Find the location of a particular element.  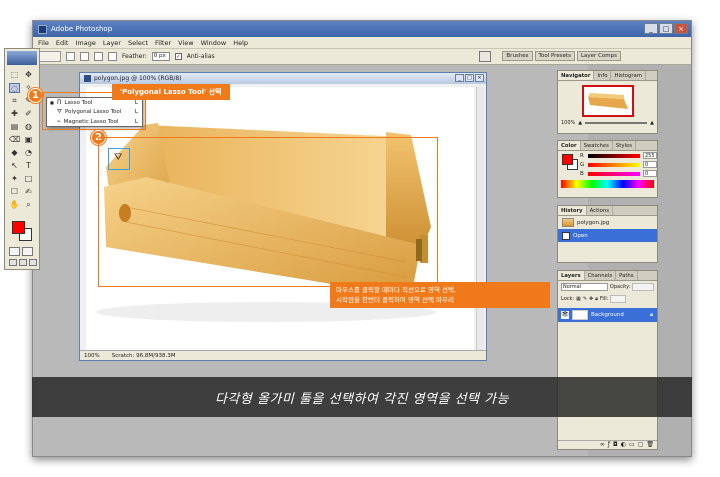

new-selection-mode-button is located at coordinates (70, 56).